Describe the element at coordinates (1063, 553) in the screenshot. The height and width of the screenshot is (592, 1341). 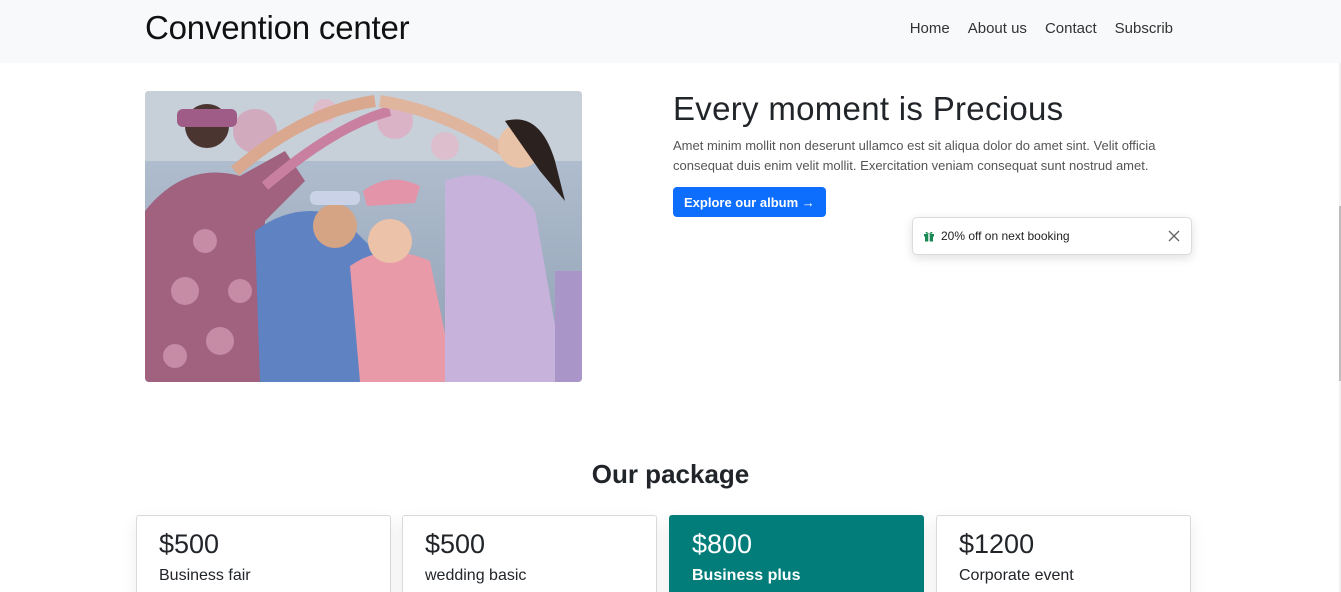
I see `package-card-corporate-event: $1200 Corporate event` at that location.